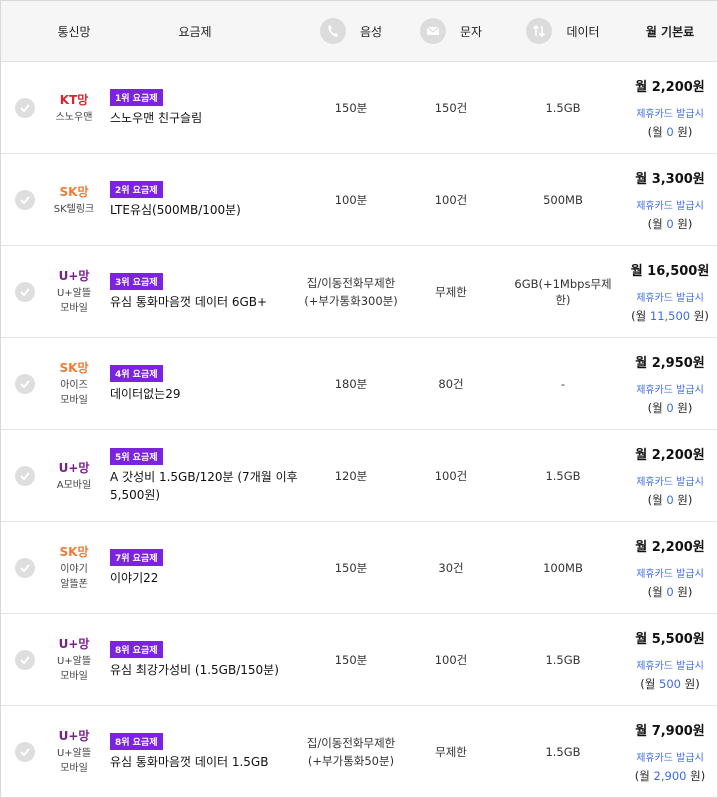  I want to click on discounted-fee: (월 11,500 원), so click(670, 316).